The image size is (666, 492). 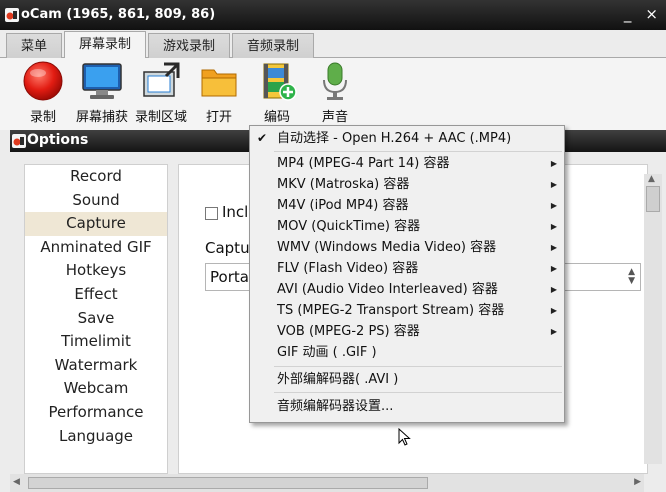 I want to click on menu-item-mp4: MP4 (MPEG-4 Part 14) 容器 ▶, so click(x=407, y=163).